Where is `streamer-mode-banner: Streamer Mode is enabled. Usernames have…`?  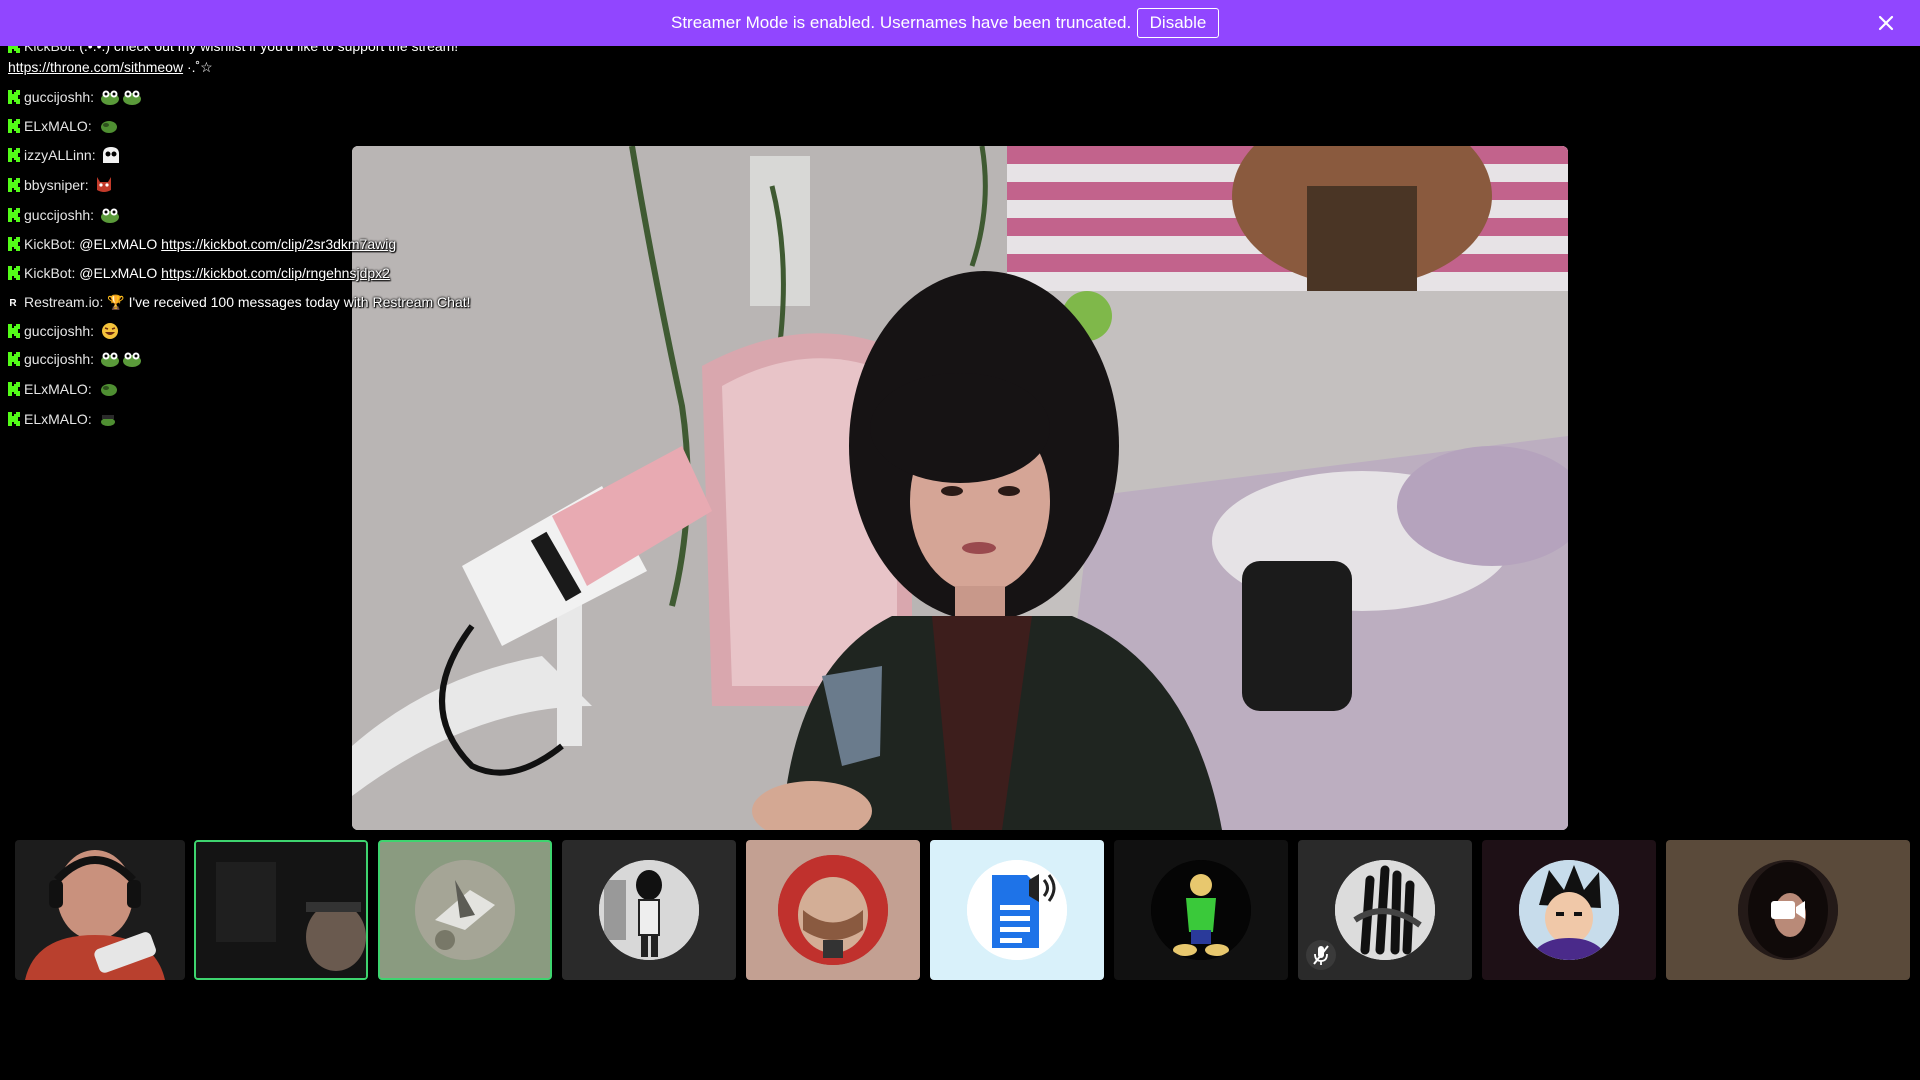
streamer-mode-banner: Streamer Mode is enabled. Usernames have… is located at coordinates (960, 23).